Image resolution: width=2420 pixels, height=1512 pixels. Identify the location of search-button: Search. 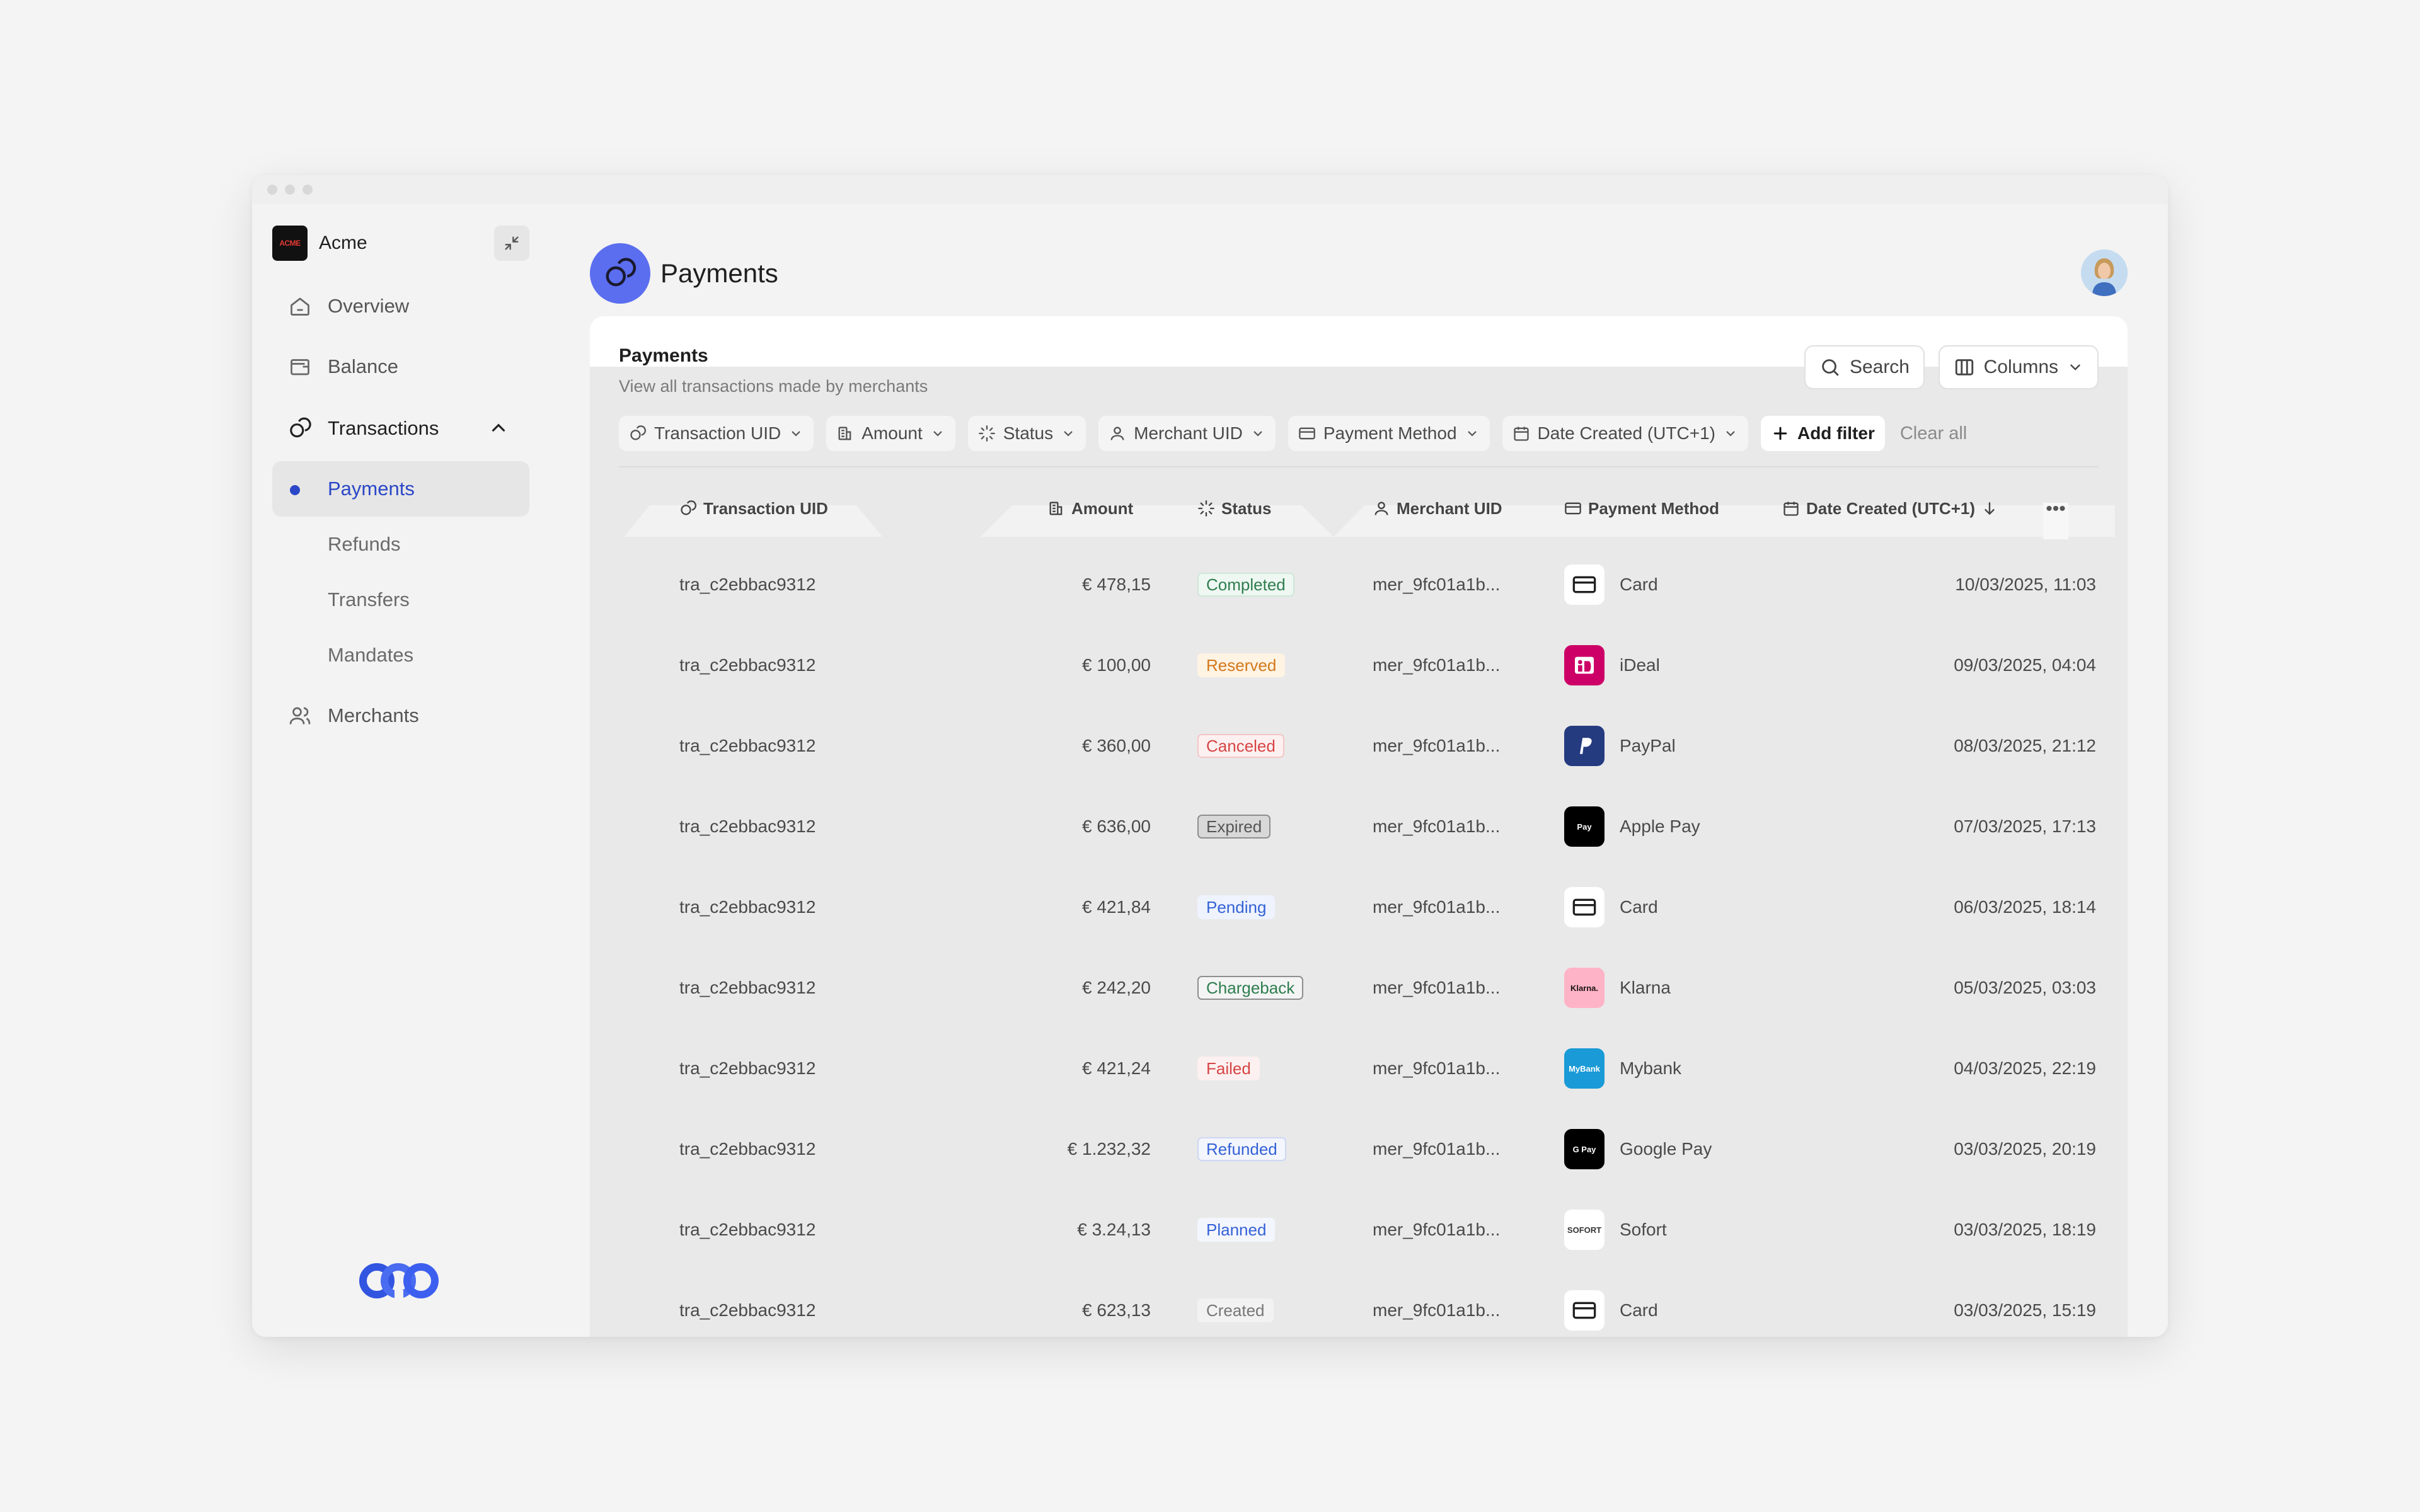
(1864, 367).